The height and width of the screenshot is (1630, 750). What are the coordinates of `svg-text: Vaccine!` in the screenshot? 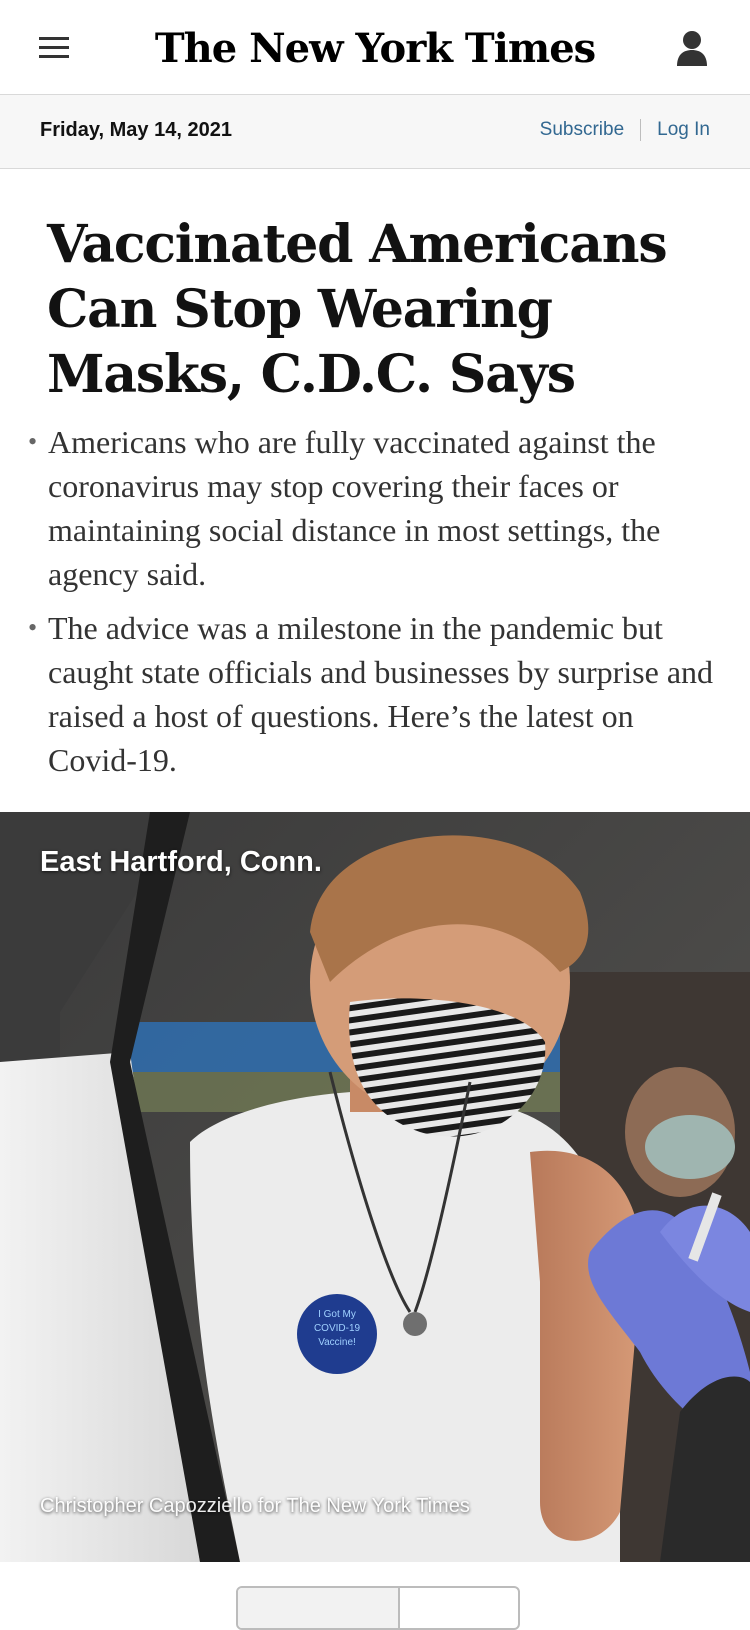 It's located at (337, 1342).